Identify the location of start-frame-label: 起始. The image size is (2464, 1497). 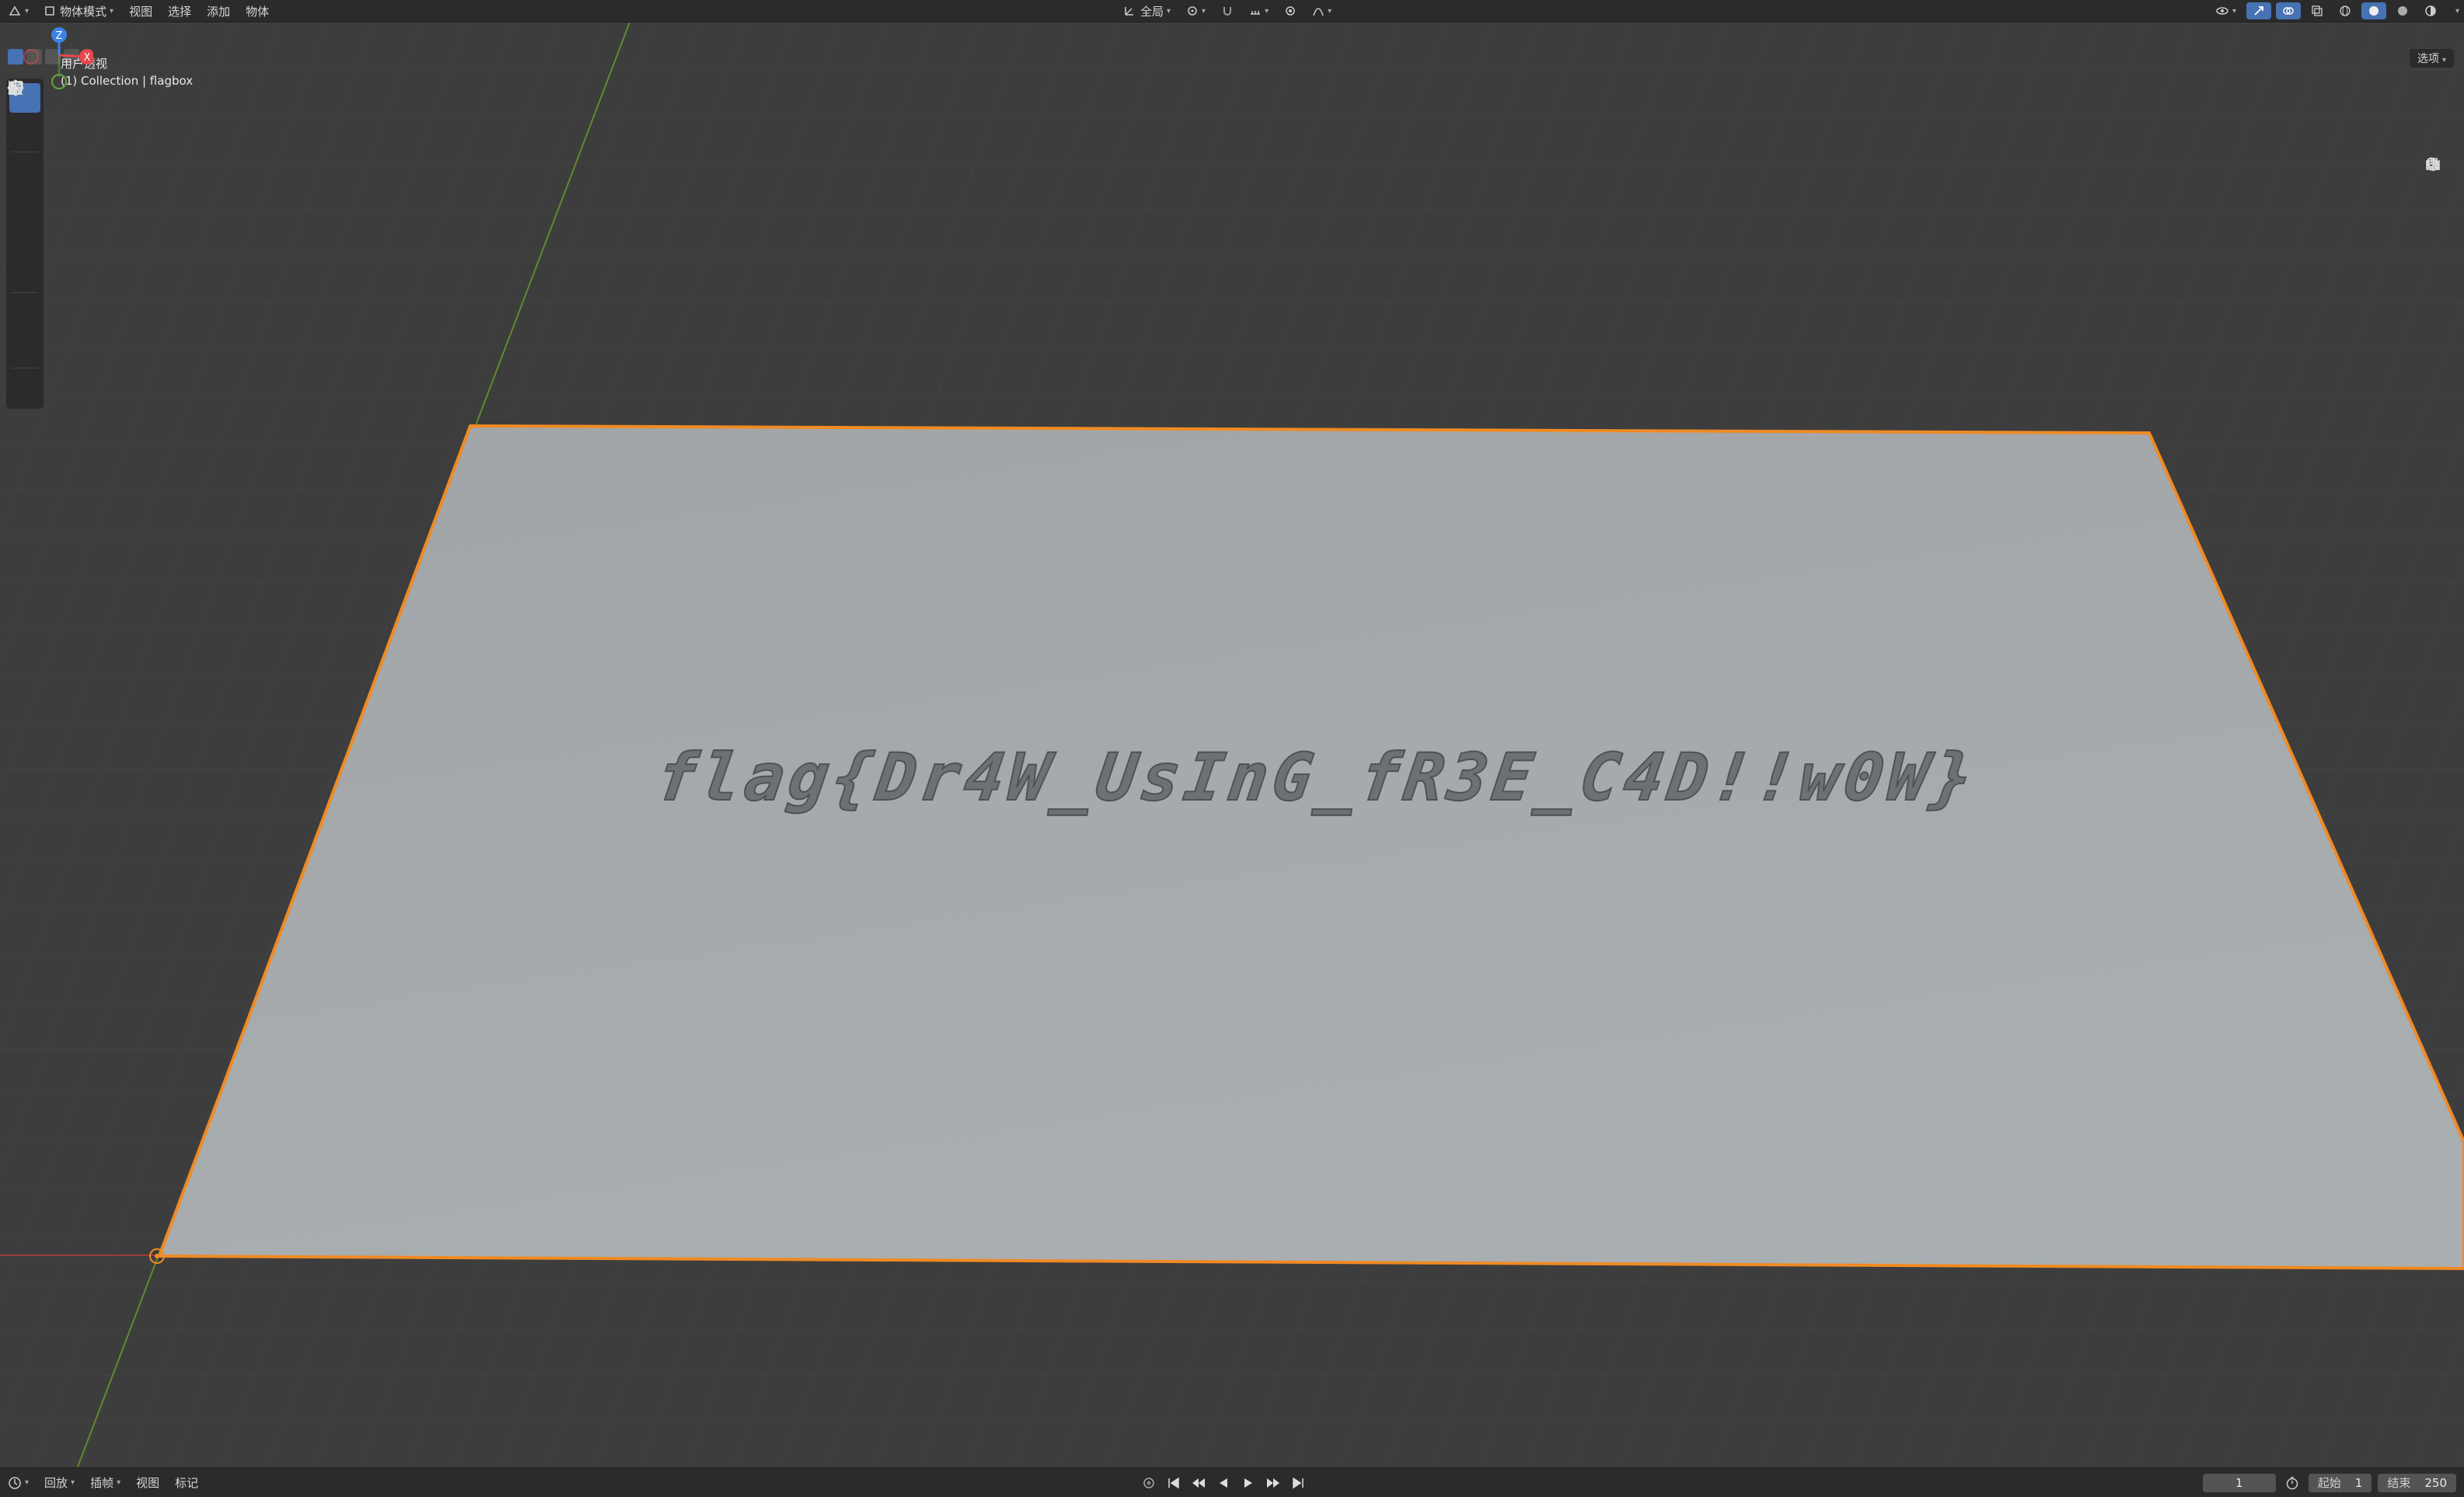
(2329, 1483).